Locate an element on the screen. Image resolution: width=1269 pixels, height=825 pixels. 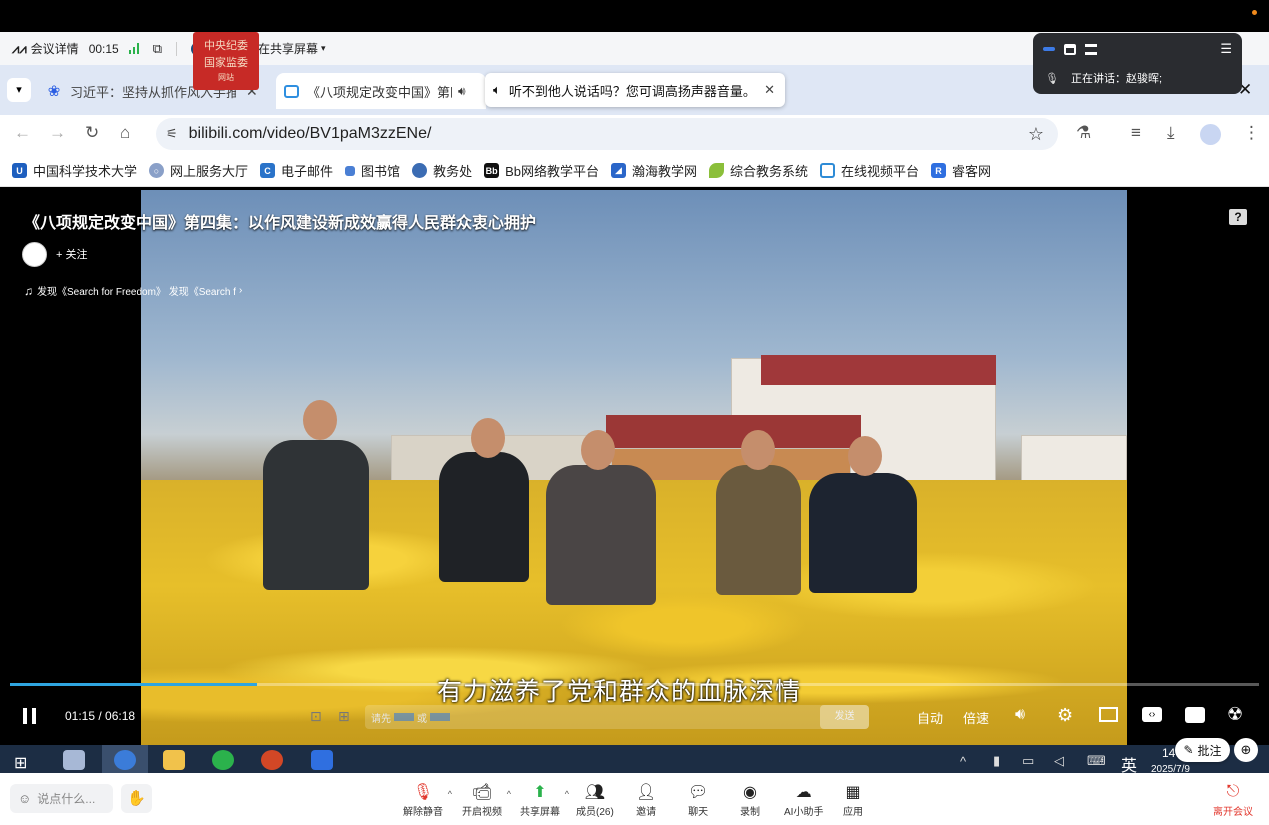
bookmark-label: 在线视频平台 is located at coordinates (880, 171).